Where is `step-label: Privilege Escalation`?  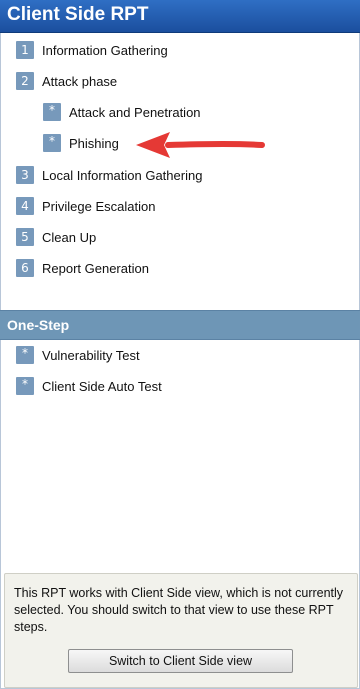 step-label: Privilege Escalation is located at coordinates (99, 206).